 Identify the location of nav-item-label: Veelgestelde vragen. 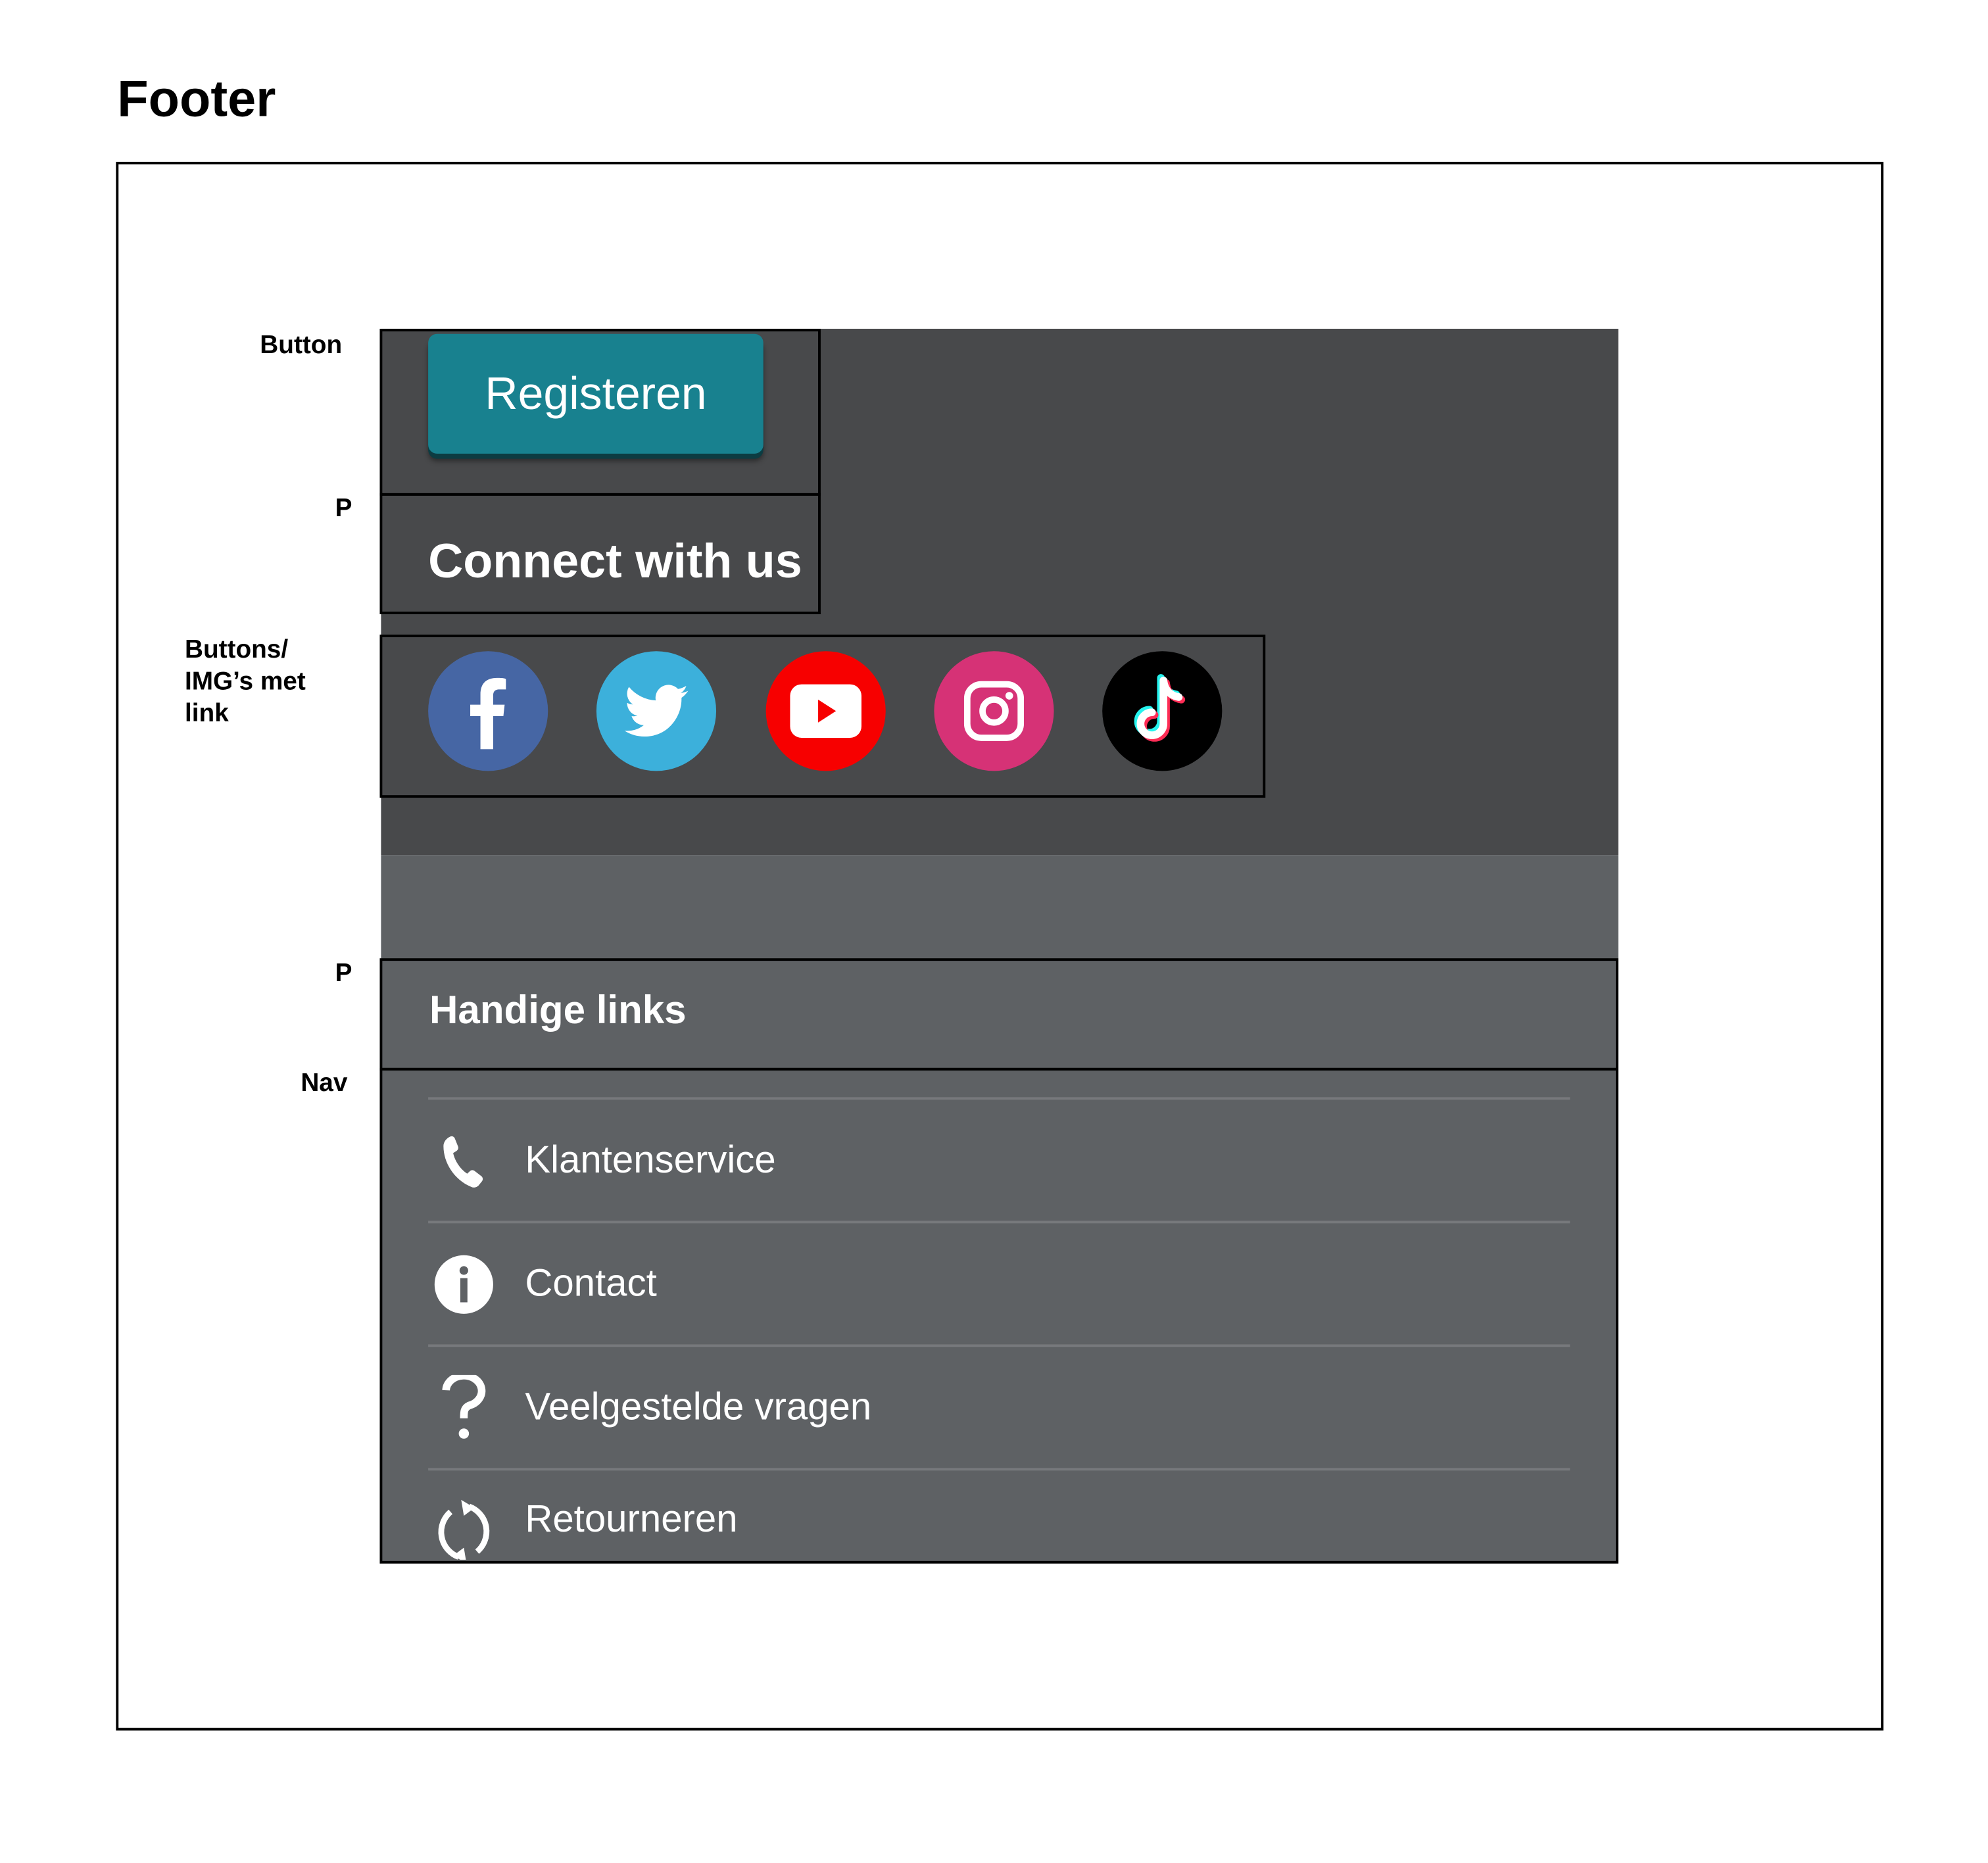
(699, 1407).